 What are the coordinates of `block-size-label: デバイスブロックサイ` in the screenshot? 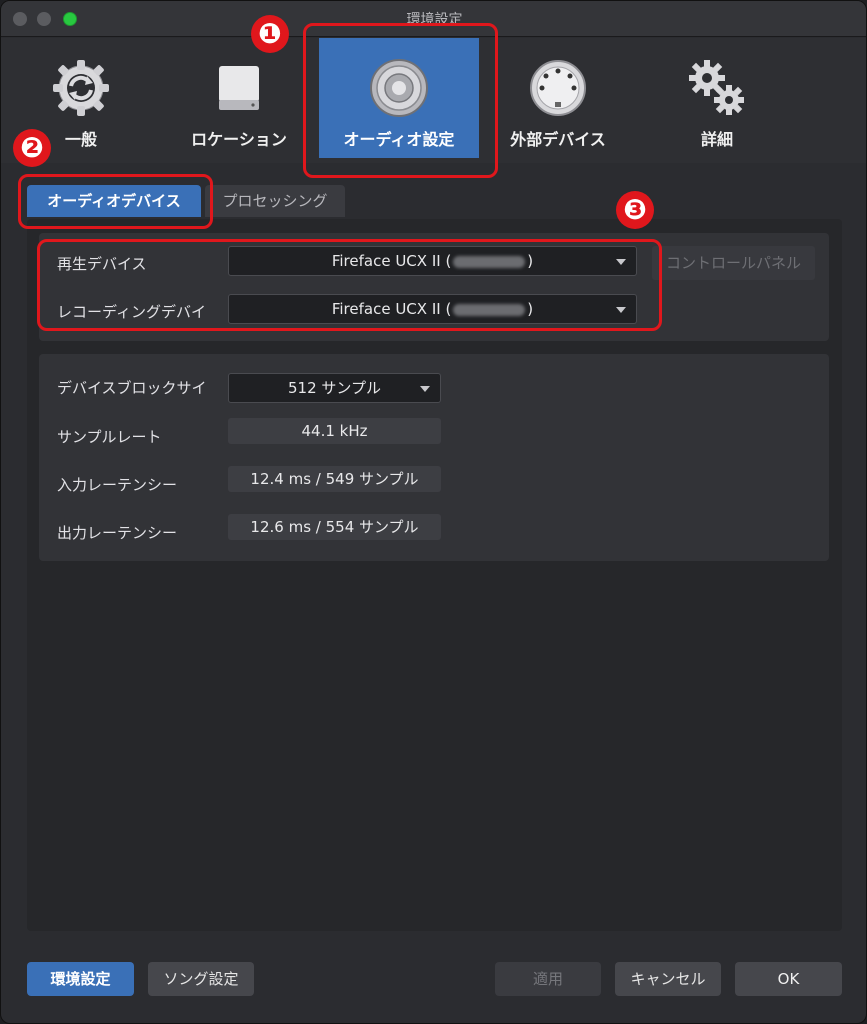 It's located at (132, 388).